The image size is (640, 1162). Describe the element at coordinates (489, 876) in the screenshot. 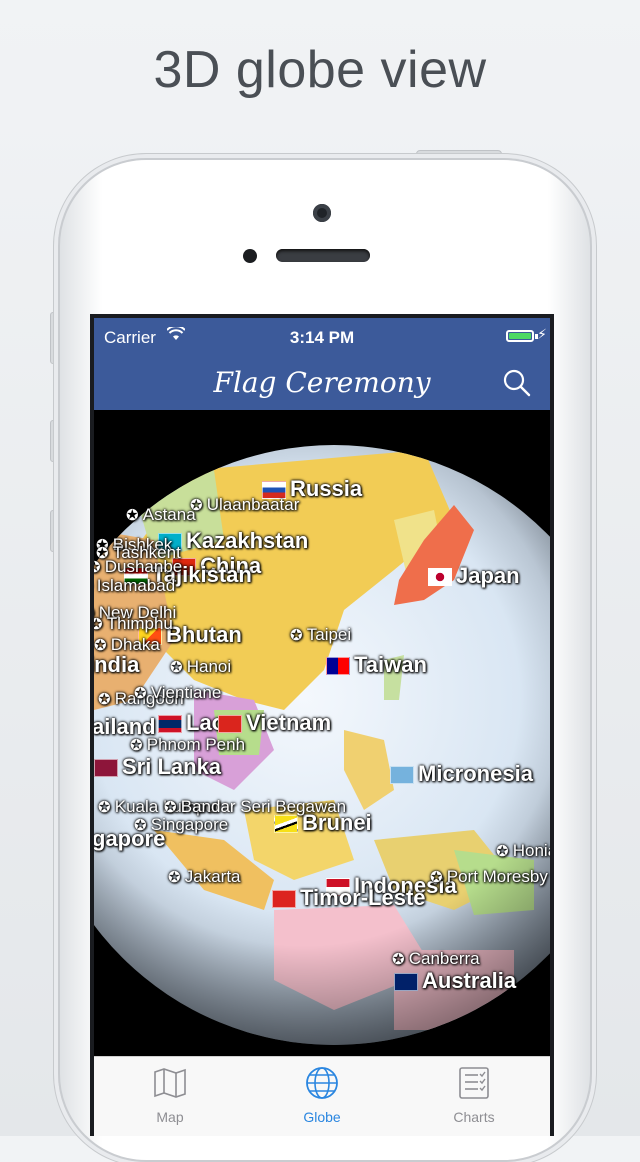

I see `city-label: Port Moresby` at that location.